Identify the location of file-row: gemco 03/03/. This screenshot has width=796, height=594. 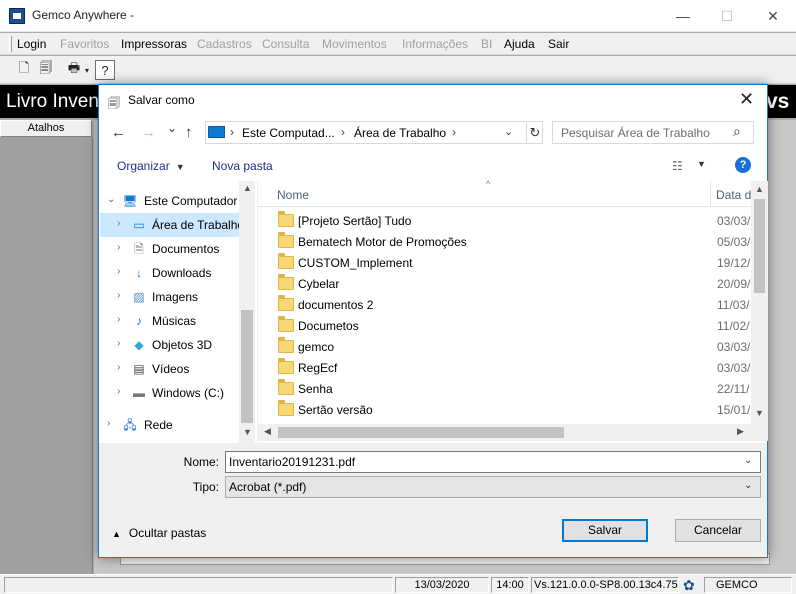
(504, 347).